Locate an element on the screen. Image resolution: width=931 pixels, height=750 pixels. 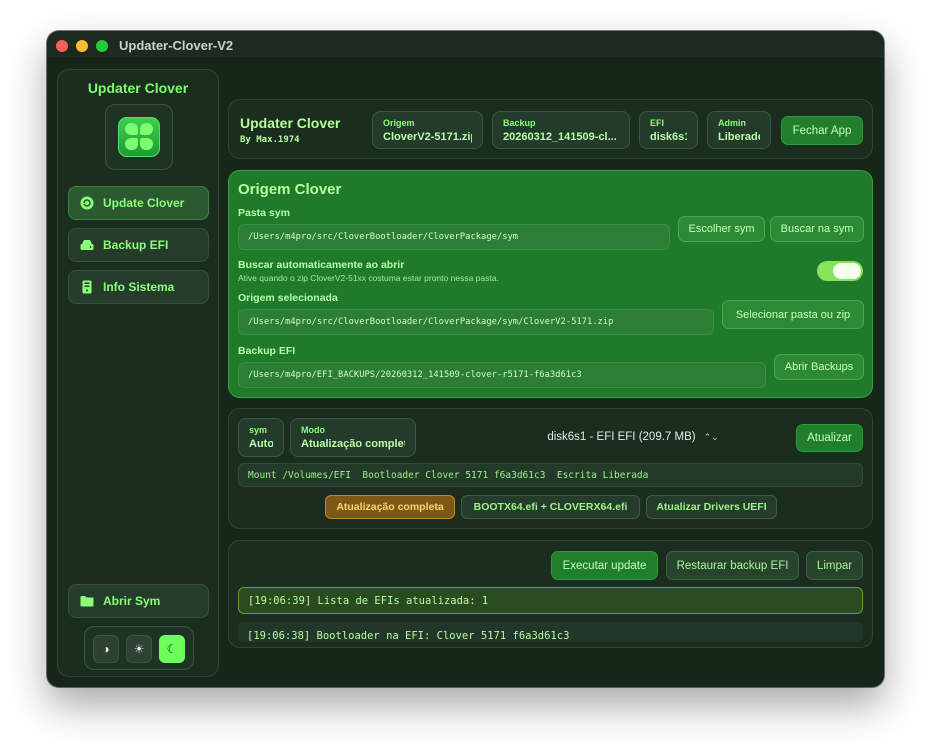
sidebar: Updater Clover Update Clover Backup EFI is located at coordinates (138, 373).